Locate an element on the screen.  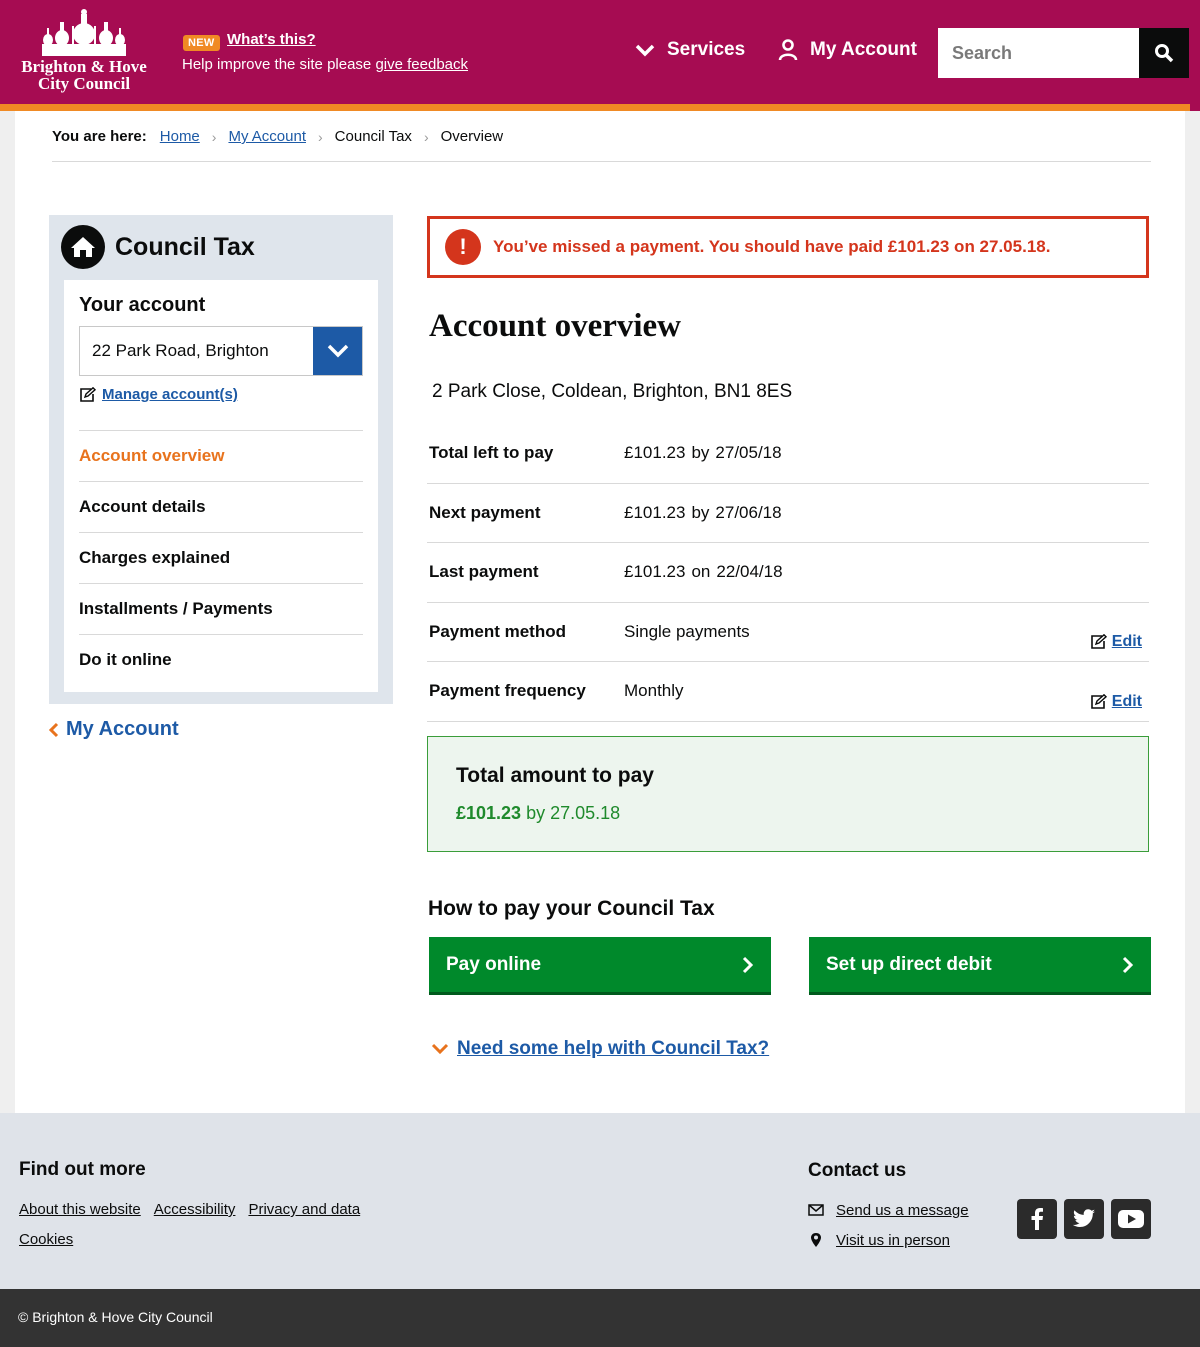
youtube-icon is located at coordinates (1131, 1219).